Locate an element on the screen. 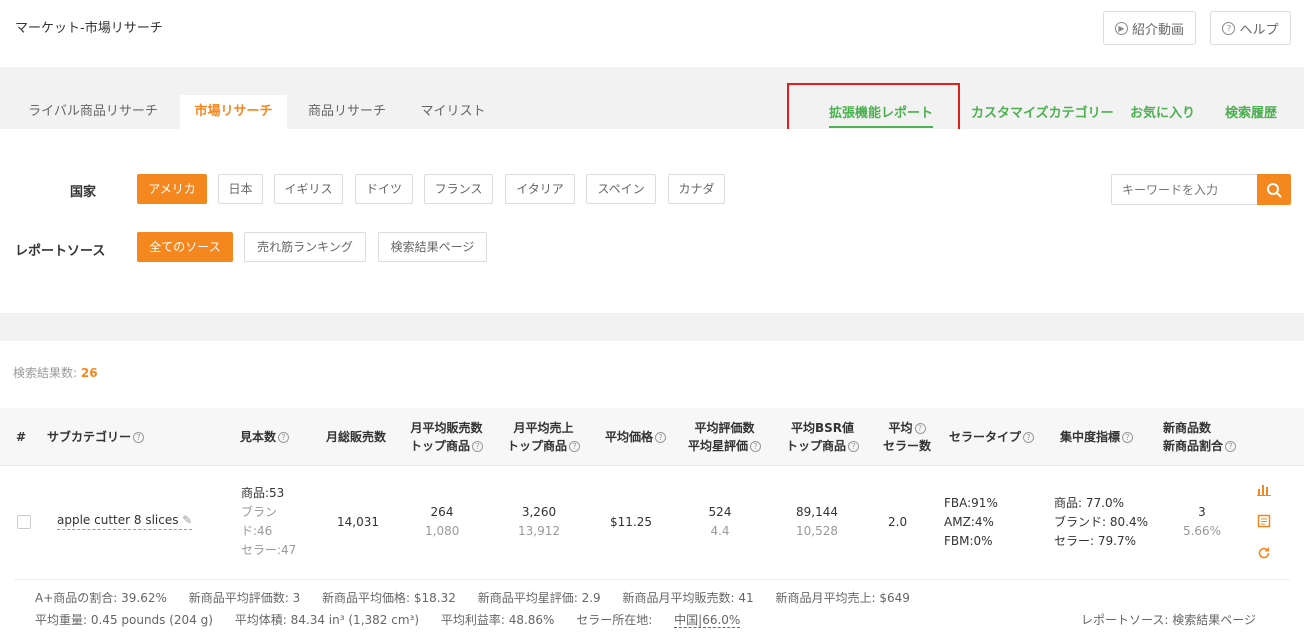 This screenshot has height=640, width=1304. header-monthly-sales: 月総販売数 is located at coordinates (356, 437).